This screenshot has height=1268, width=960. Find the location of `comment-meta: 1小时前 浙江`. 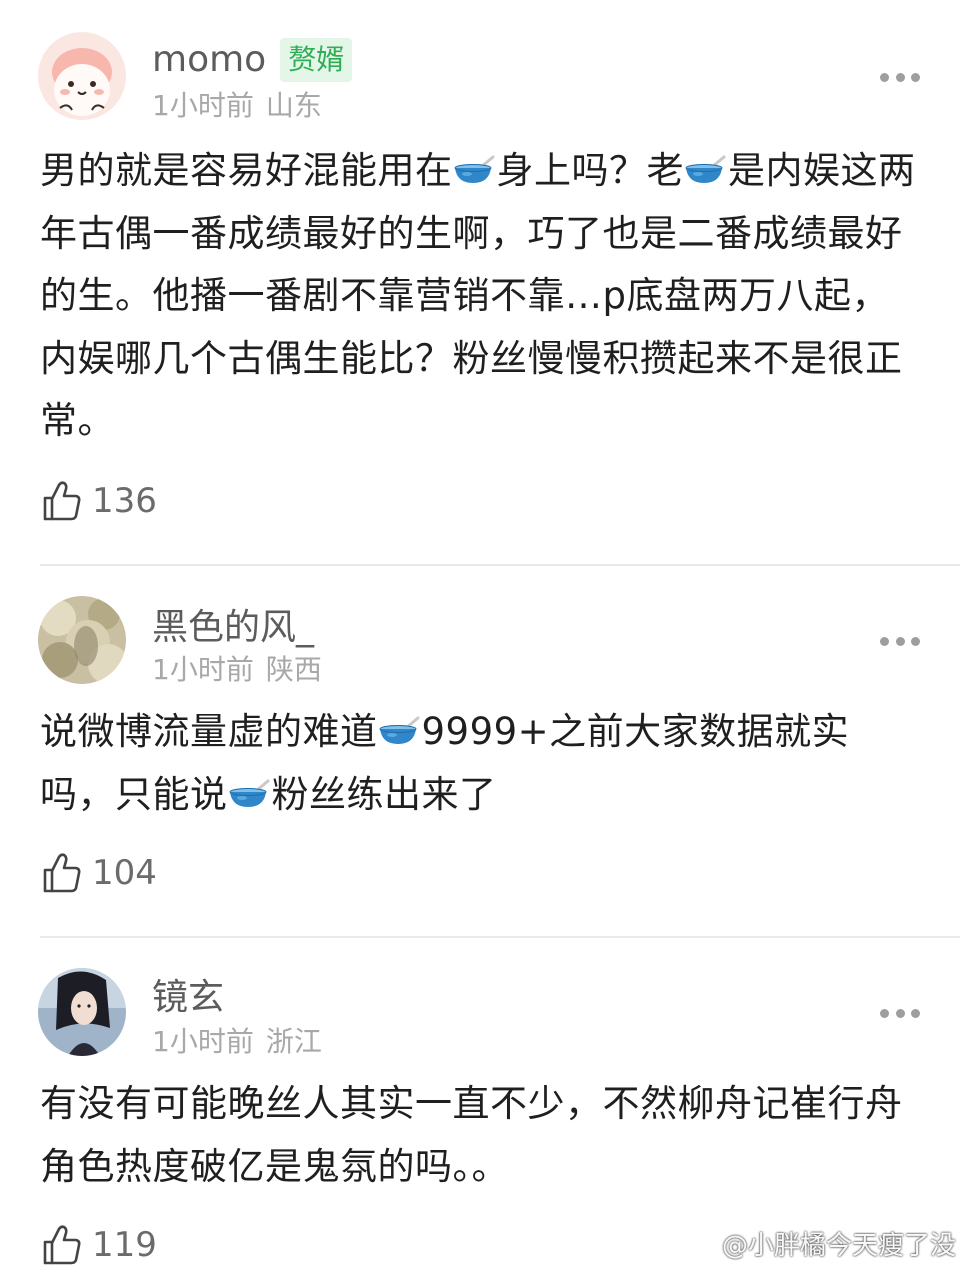

comment-meta: 1小时前 浙江 is located at coordinates (237, 1042).